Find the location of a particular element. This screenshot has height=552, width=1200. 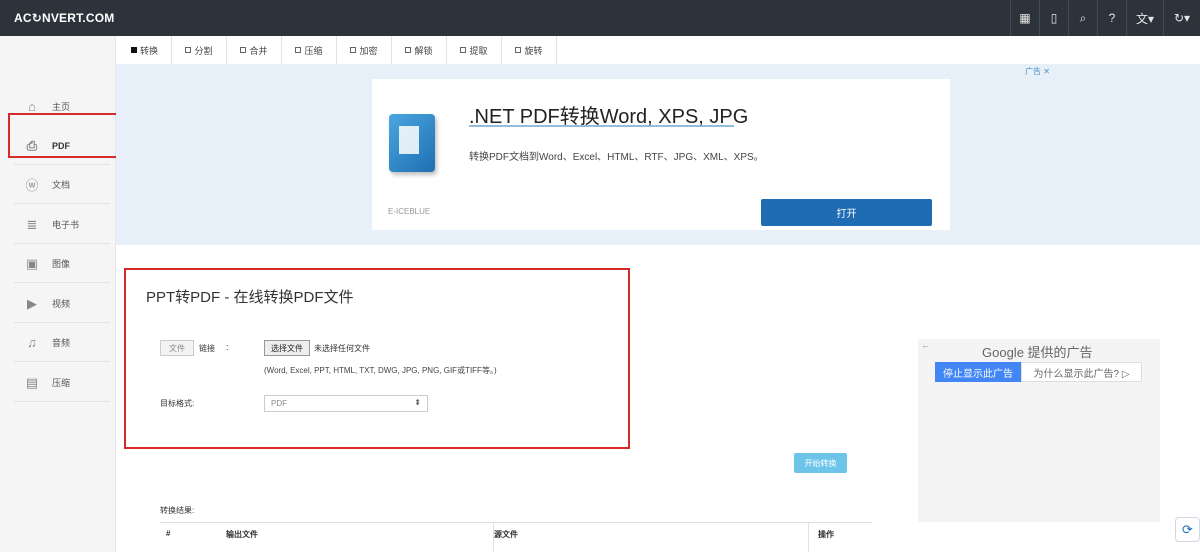

select-arrows-icon: ⬍ is located at coordinates (417, 402).